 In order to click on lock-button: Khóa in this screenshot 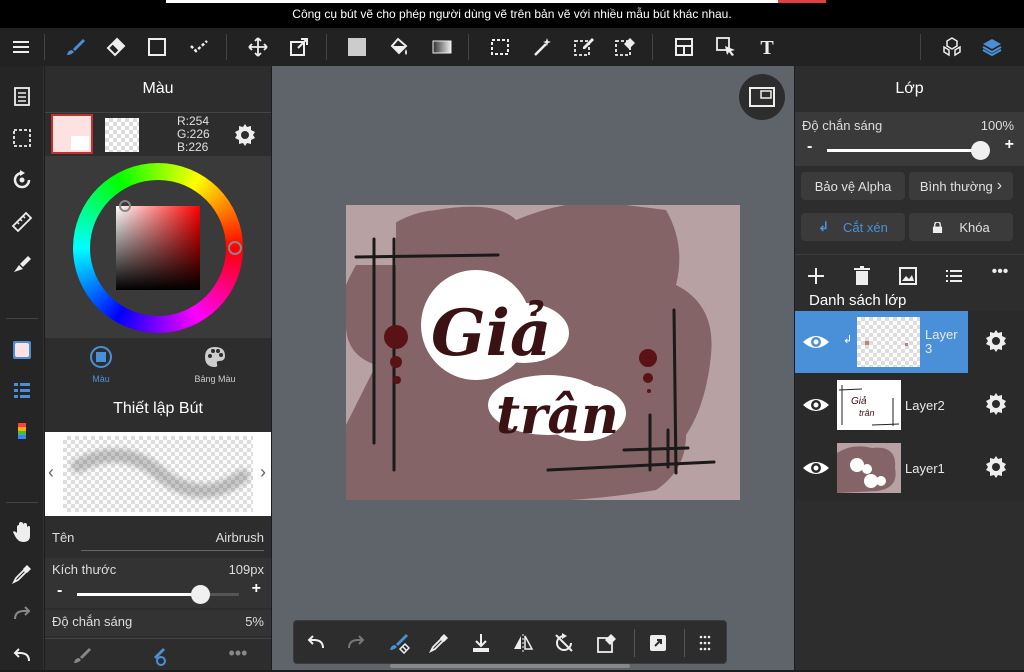, I will do `click(961, 227)`.